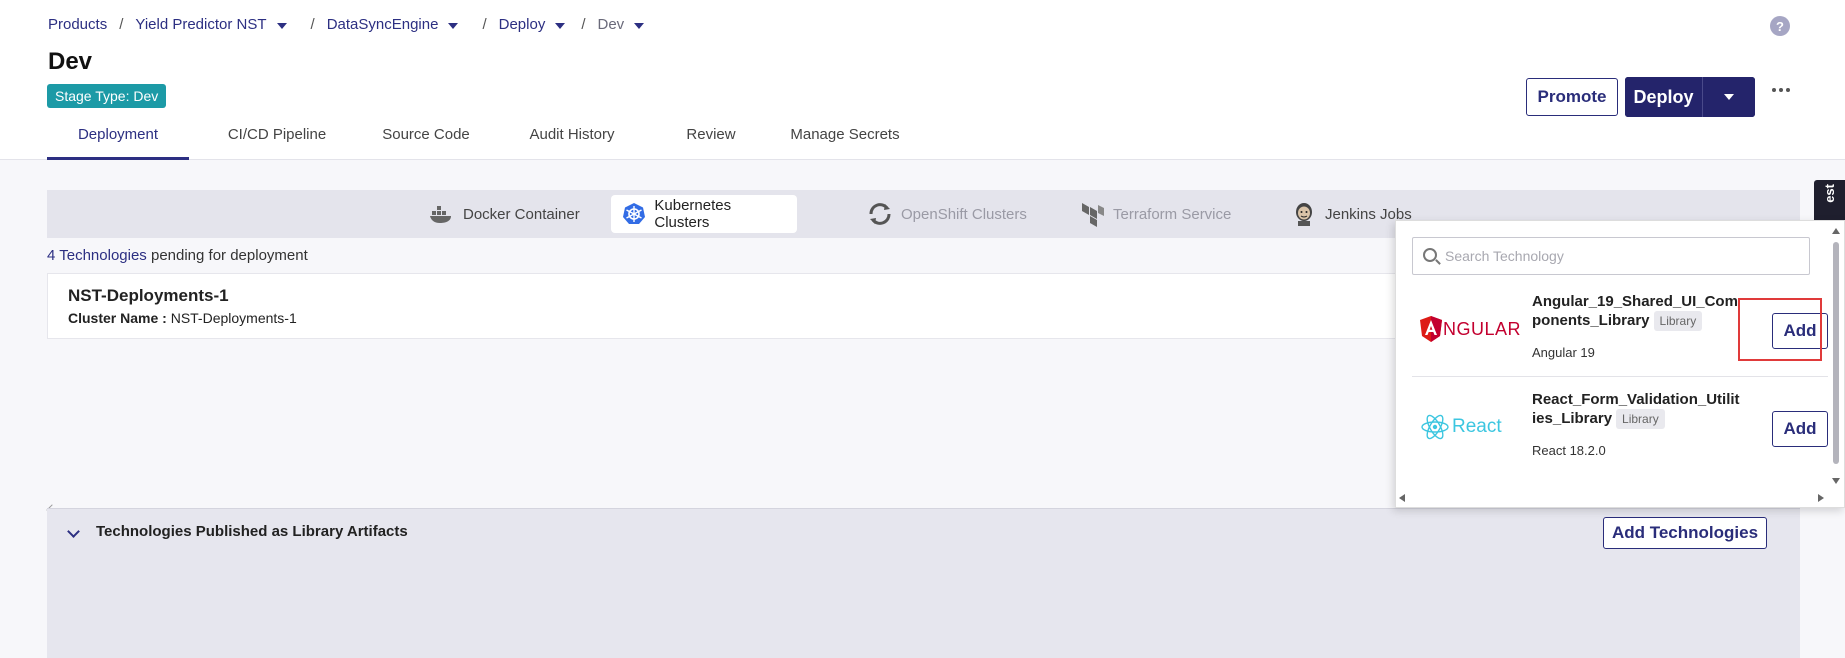  I want to click on tab-deployment: Deployment, so click(118, 141).